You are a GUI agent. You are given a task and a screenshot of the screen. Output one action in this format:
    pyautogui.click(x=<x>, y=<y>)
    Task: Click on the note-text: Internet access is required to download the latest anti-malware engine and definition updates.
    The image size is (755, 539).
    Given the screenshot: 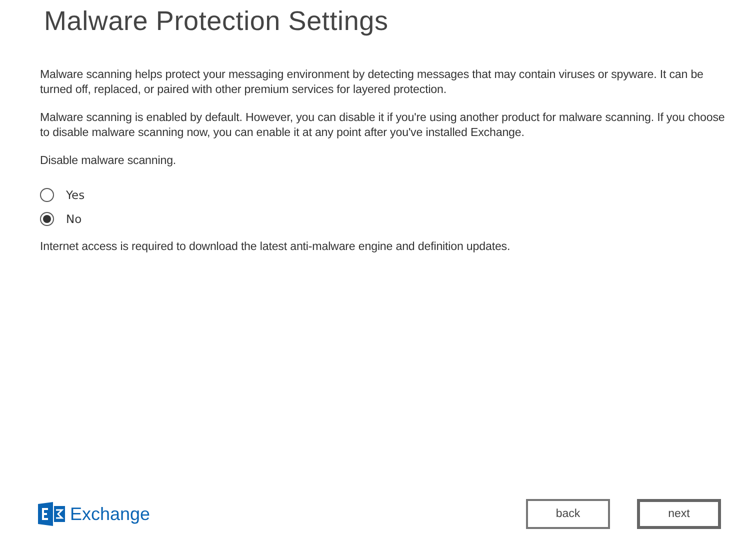 What is the action you would take?
    pyautogui.click(x=276, y=246)
    